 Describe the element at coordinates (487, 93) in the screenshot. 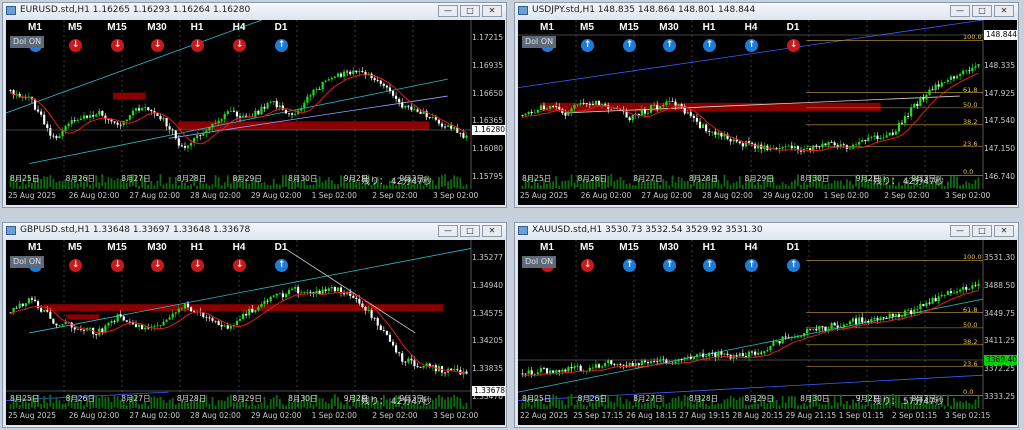

I see `price-tick: 1.16650` at that location.